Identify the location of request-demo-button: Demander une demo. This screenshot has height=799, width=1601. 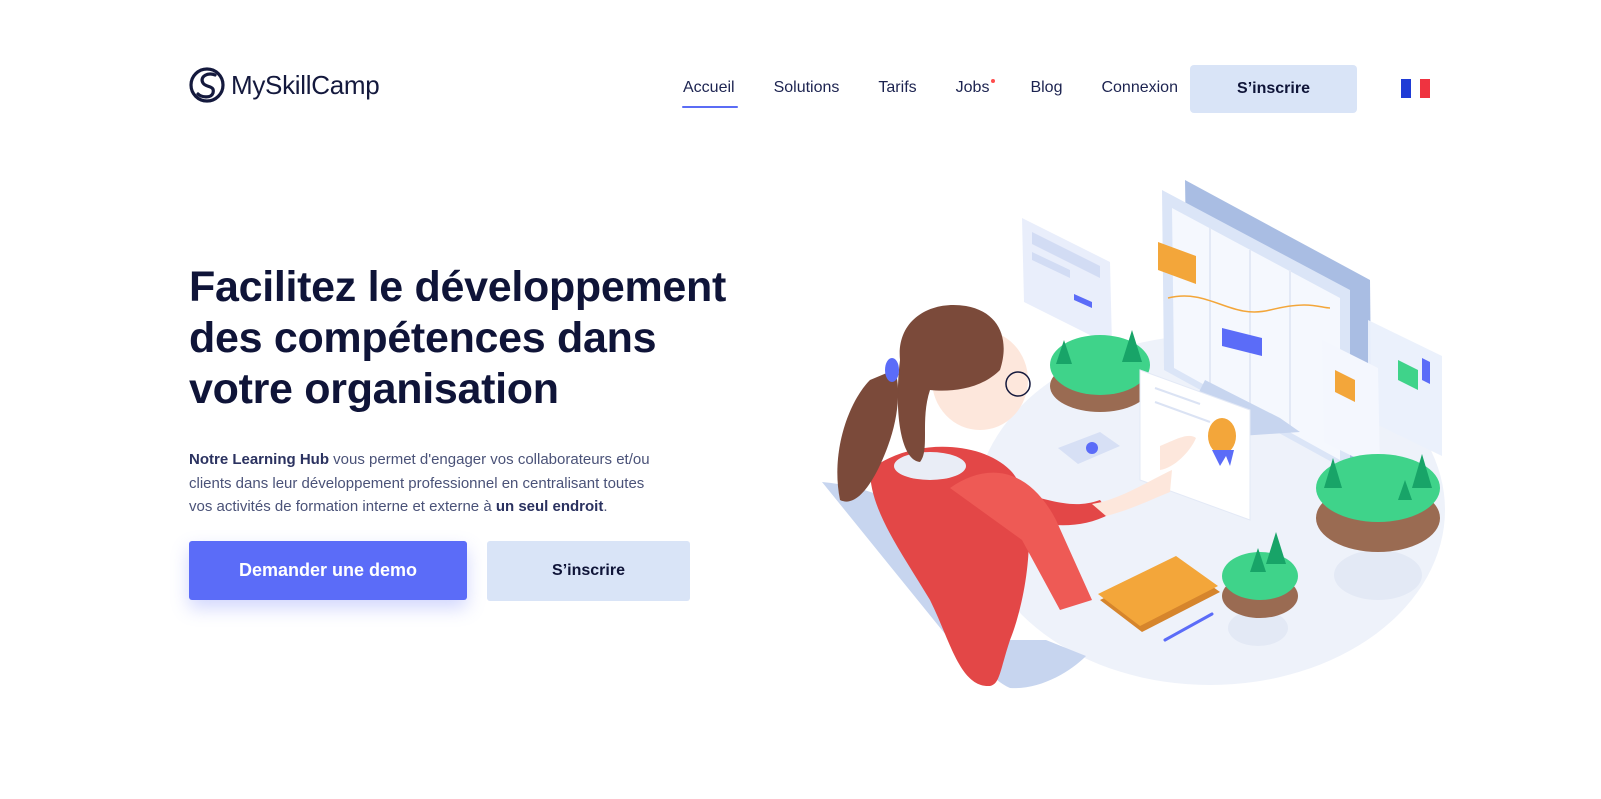
(328, 570).